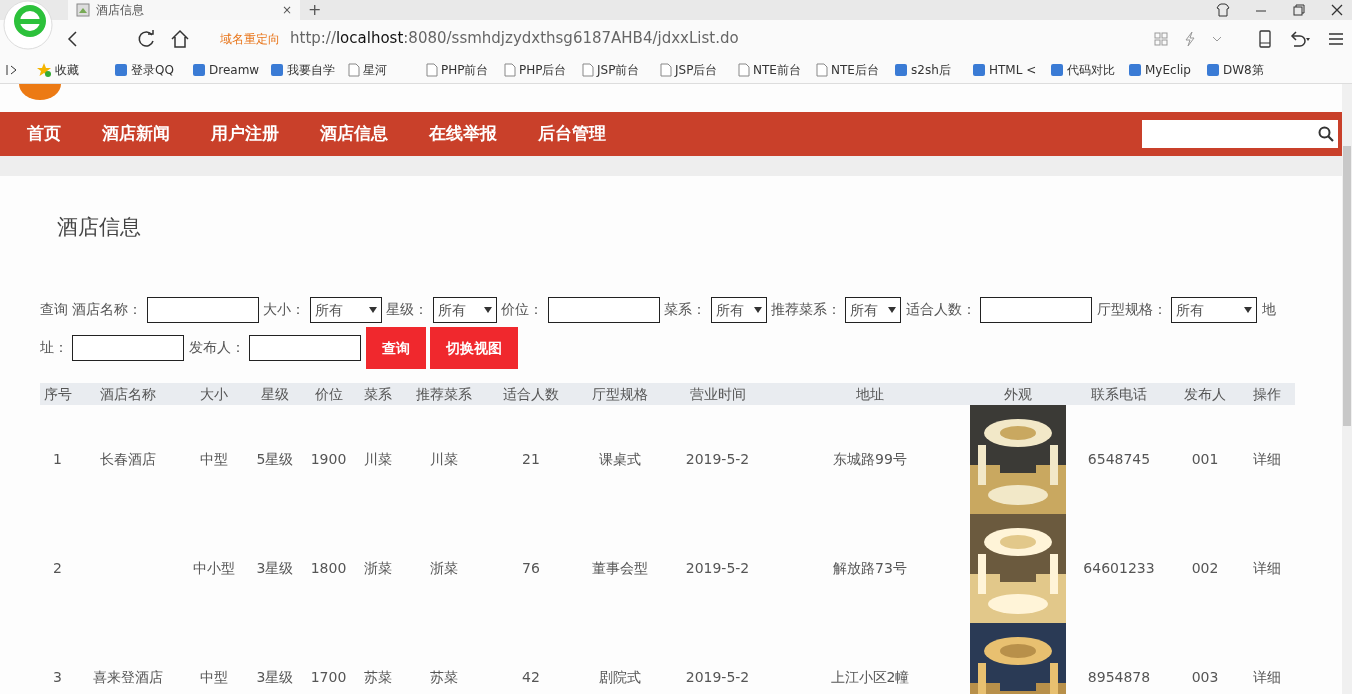 The image size is (1352, 694). What do you see at coordinates (1089, 70) in the screenshot?
I see `bookmark: 代码对比` at bounding box center [1089, 70].